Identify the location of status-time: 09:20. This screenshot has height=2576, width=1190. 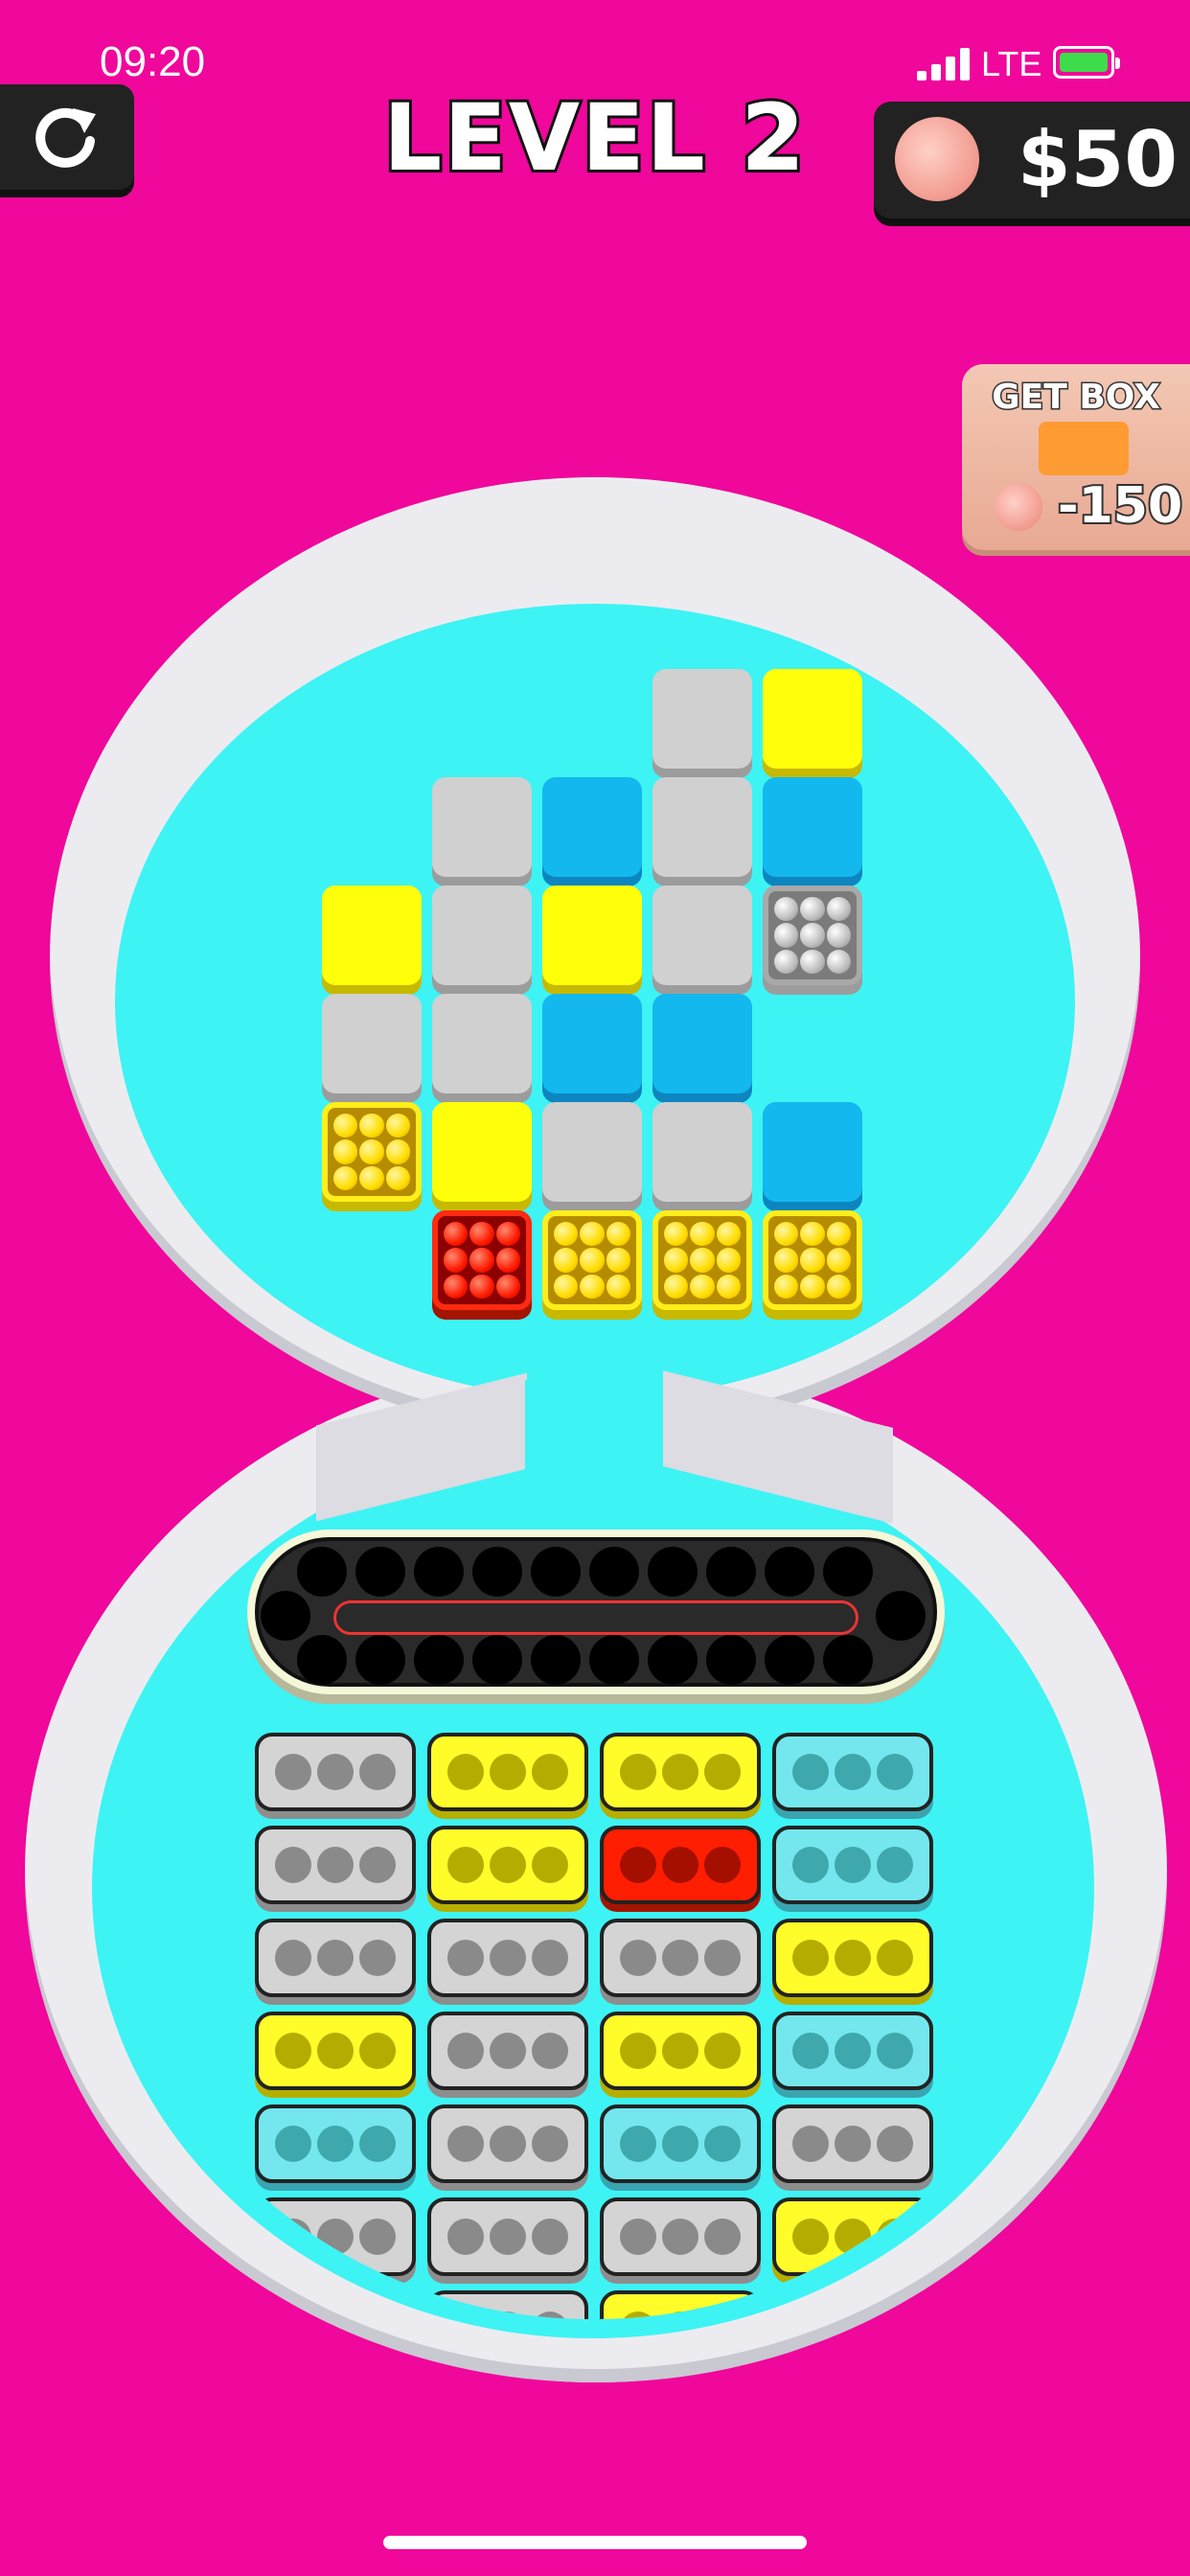
(153, 62).